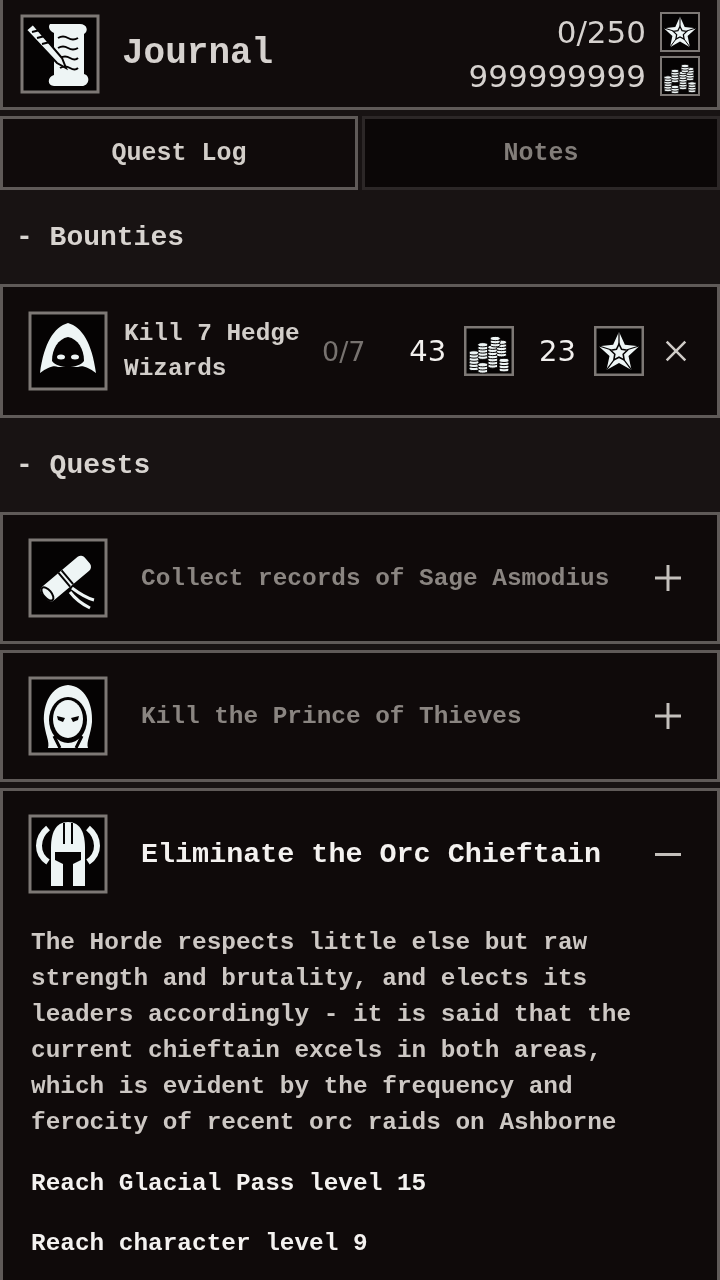 This screenshot has height=1280, width=720. Describe the element at coordinates (360, 465) in the screenshot. I see `section-heading: - Quests` at that location.